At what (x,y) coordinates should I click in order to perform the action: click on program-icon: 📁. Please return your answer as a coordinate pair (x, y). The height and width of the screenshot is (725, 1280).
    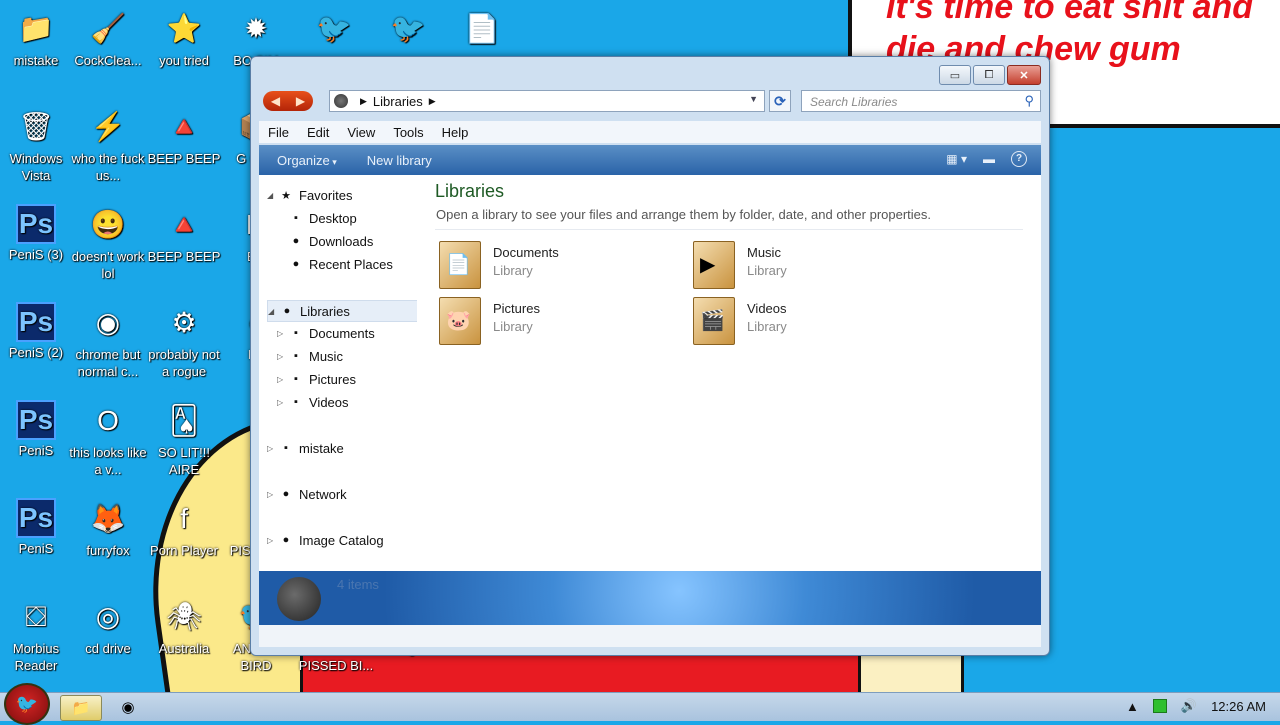
    Looking at the image, I should click on (36, 28).